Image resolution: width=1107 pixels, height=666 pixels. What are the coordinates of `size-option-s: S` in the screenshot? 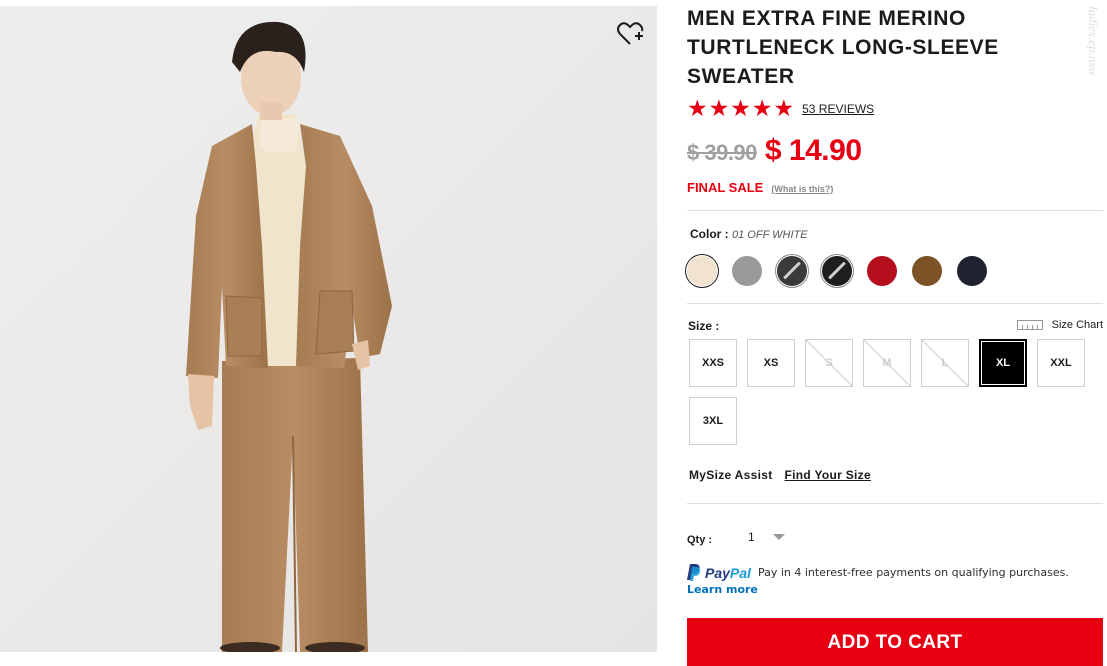 It's located at (829, 363).